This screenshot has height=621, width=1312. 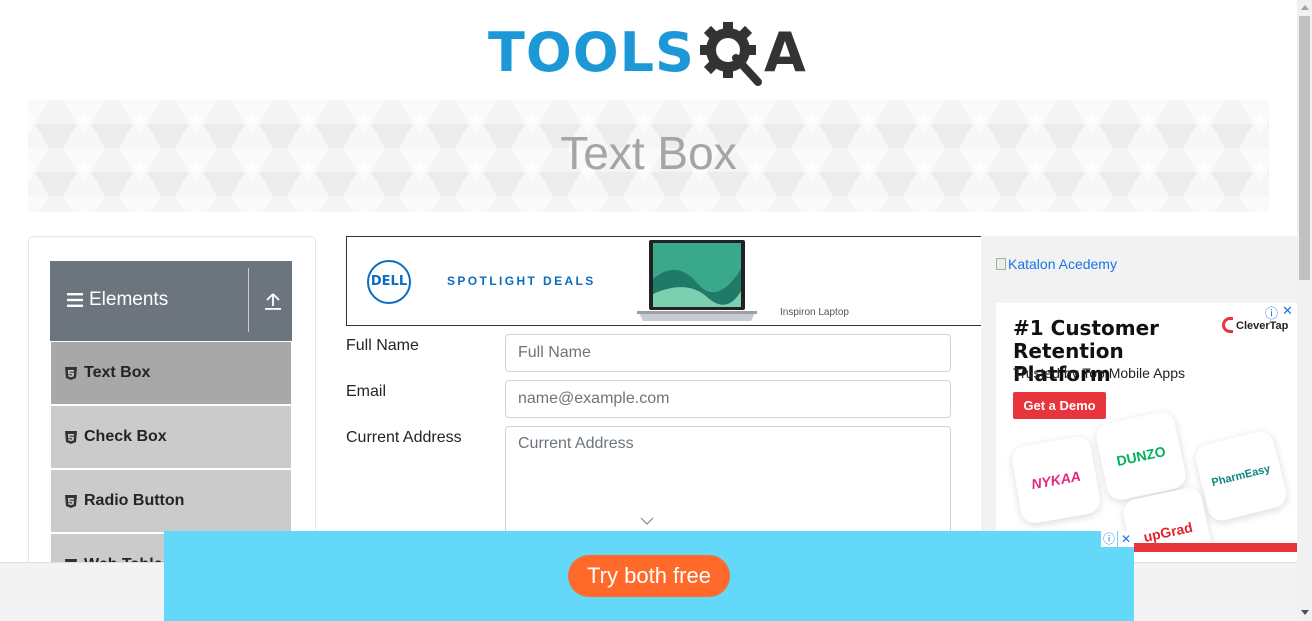 What do you see at coordinates (171, 437) in the screenshot?
I see `sidebar-item-check-box: Check Box` at bounding box center [171, 437].